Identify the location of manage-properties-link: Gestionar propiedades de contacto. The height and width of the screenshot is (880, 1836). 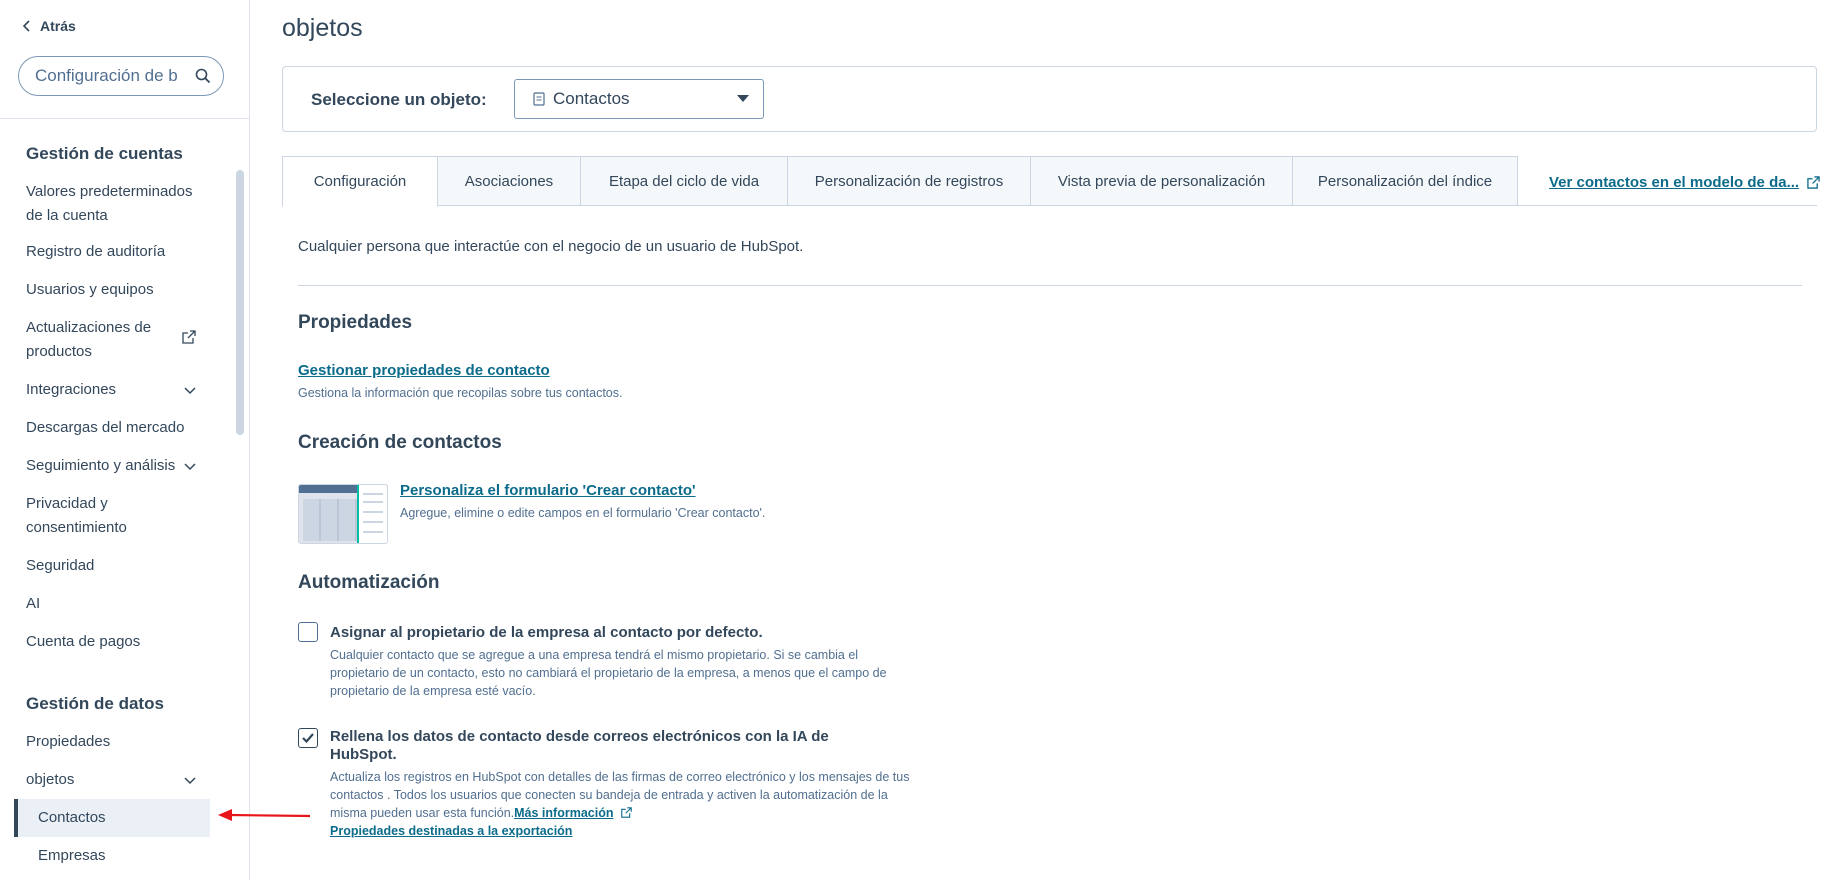
(424, 370).